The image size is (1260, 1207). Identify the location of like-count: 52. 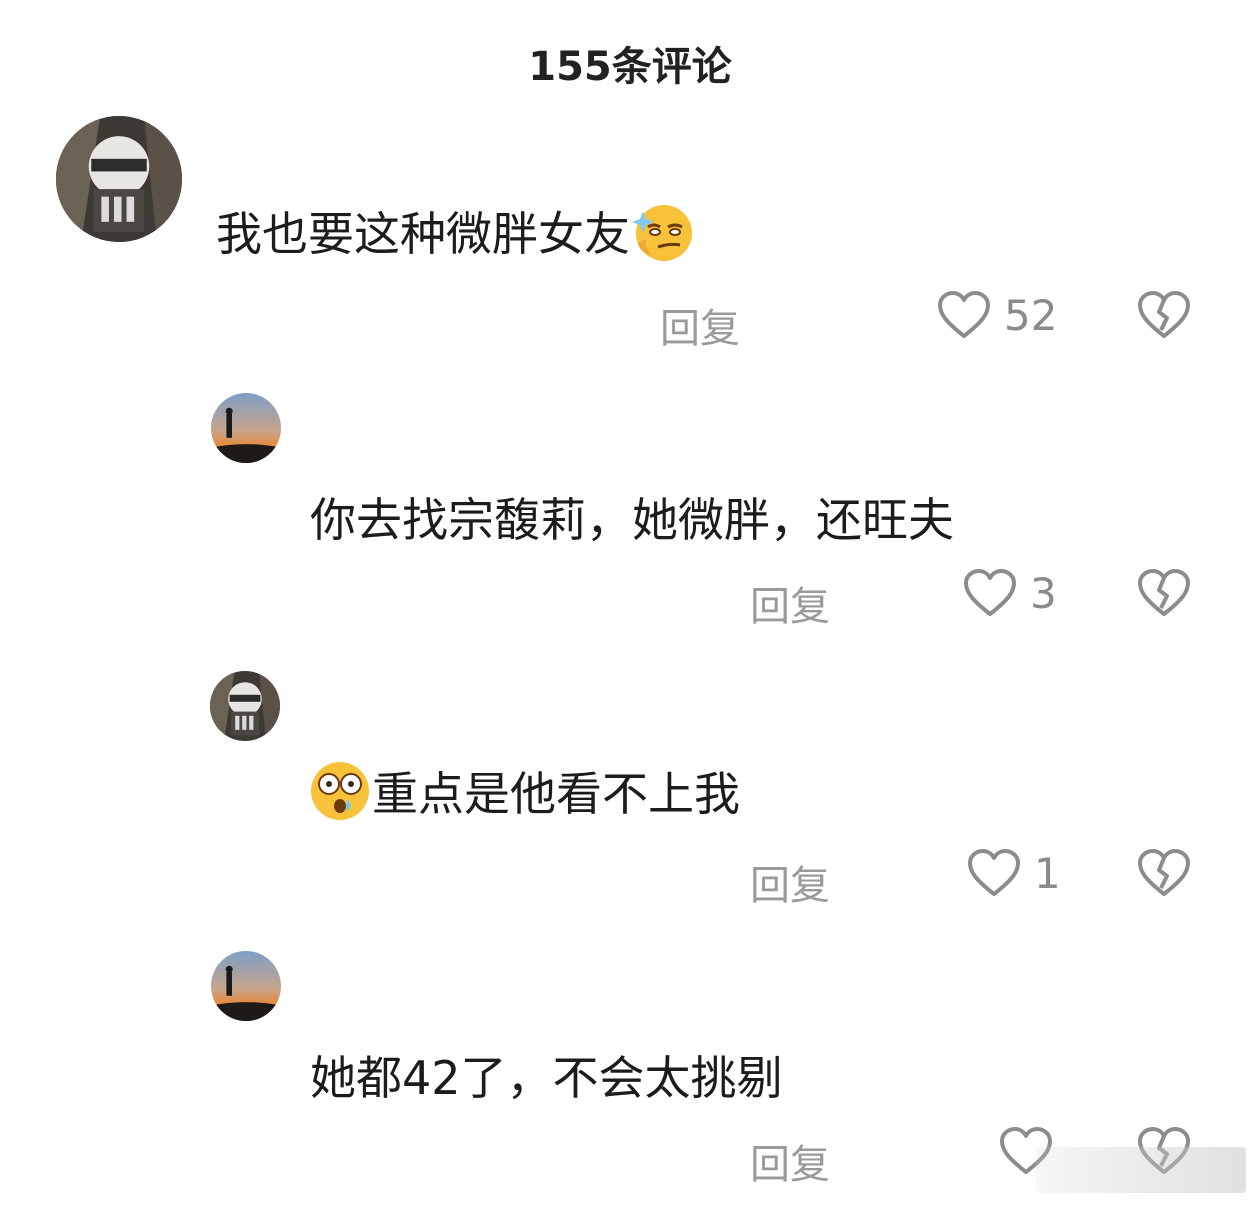
(1031, 315).